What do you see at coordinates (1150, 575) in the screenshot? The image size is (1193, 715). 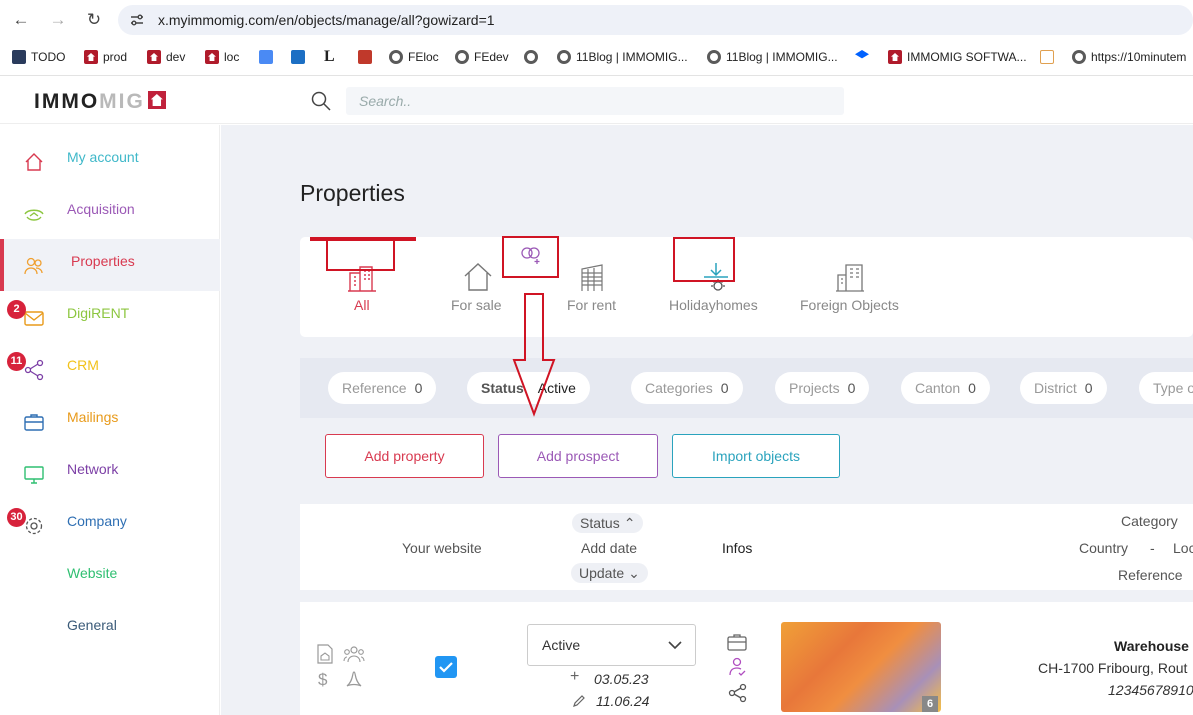 I see `column-reference: Reference` at bounding box center [1150, 575].